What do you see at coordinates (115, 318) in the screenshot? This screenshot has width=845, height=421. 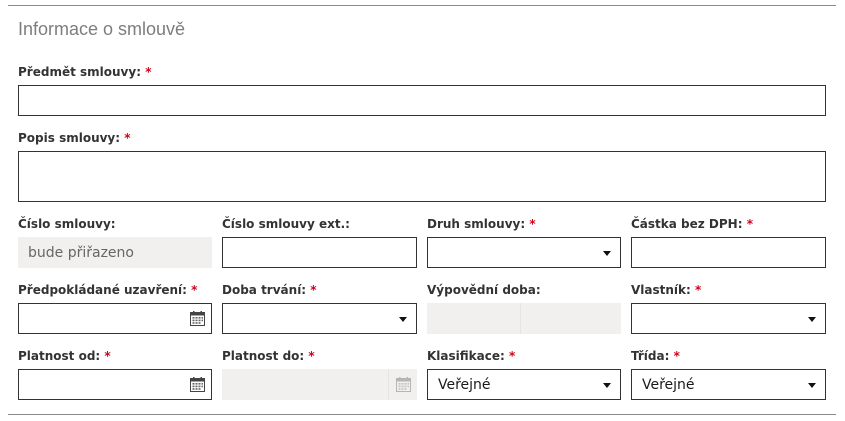 I see `expected-closing-date-input` at bounding box center [115, 318].